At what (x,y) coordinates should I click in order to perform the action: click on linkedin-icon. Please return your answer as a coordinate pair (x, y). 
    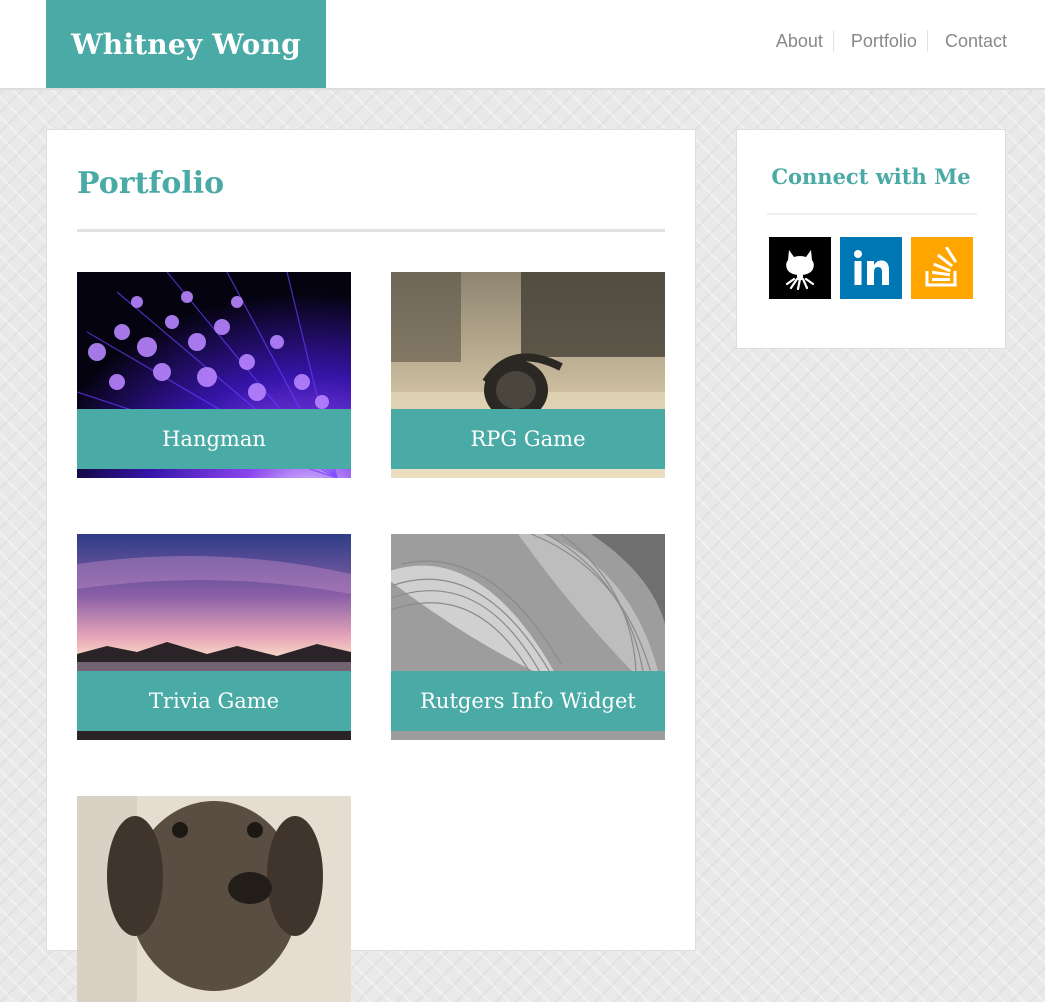
    Looking at the image, I should click on (871, 267).